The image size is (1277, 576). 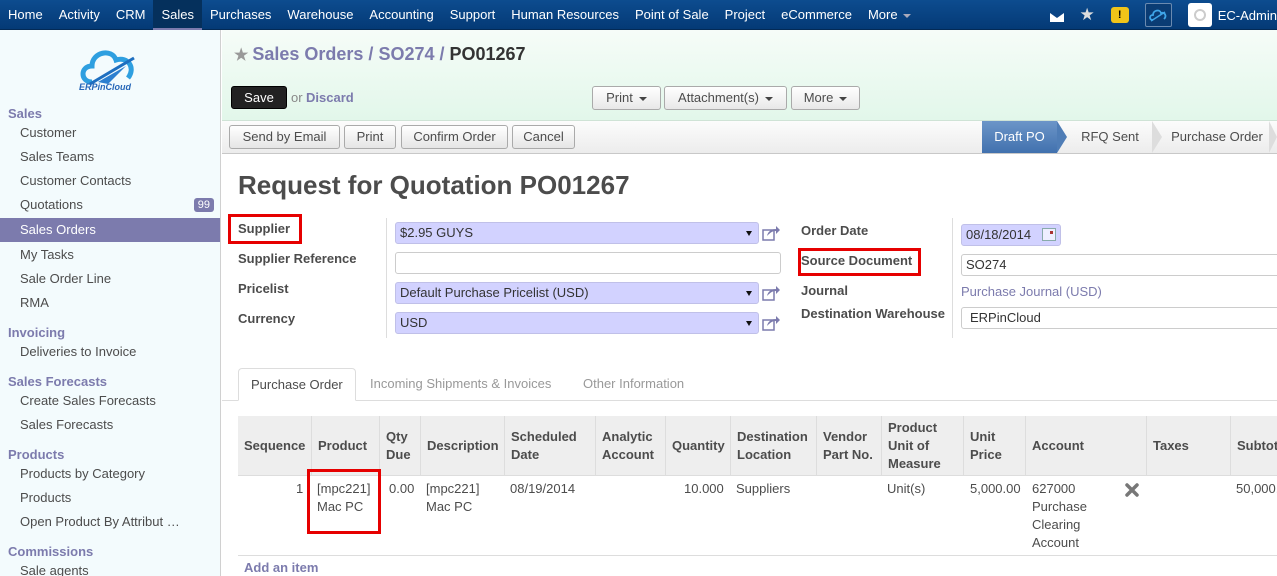 I want to click on menu-support: Support, so click(x=473, y=15).